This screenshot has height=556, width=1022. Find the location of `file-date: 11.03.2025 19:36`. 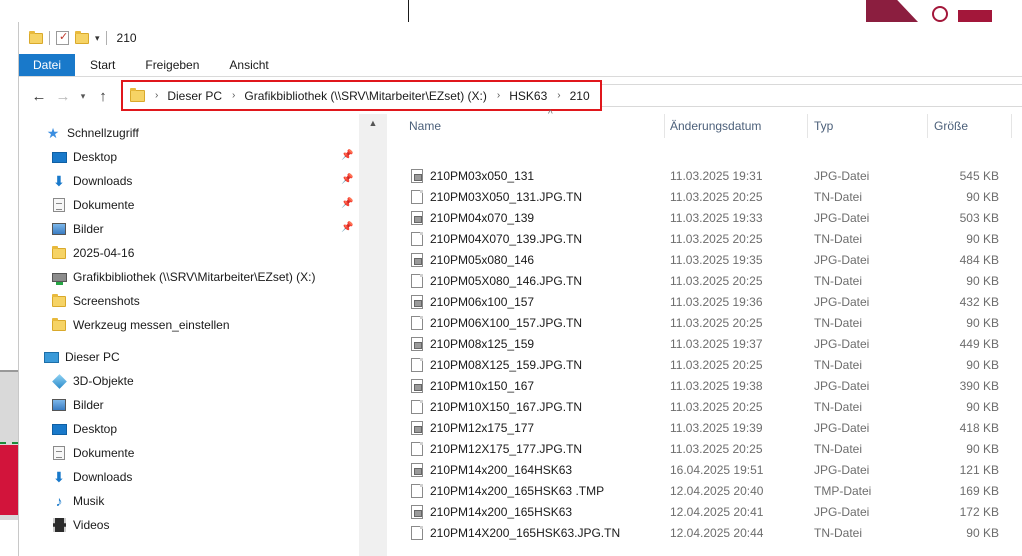

file-date: 11.03.2025 19:36 is located at coordinates (716, 301).